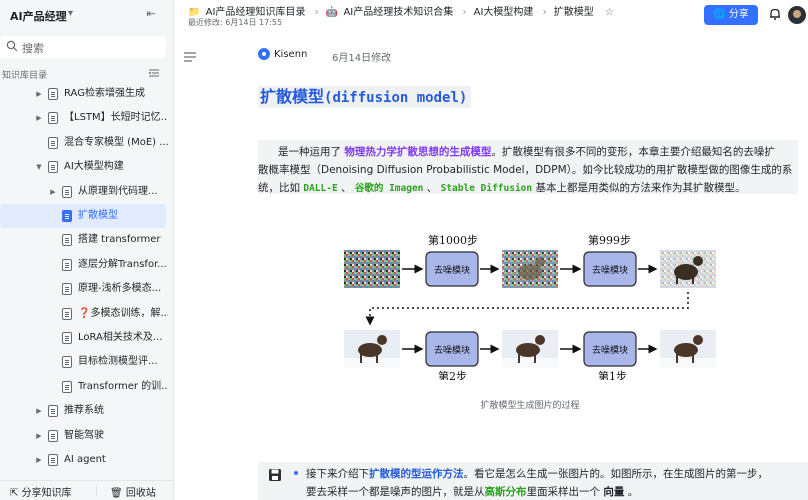  Describe the element at coordinates (452, 374) in the screenshot. I see `step-2-label: 第2步` at that location.